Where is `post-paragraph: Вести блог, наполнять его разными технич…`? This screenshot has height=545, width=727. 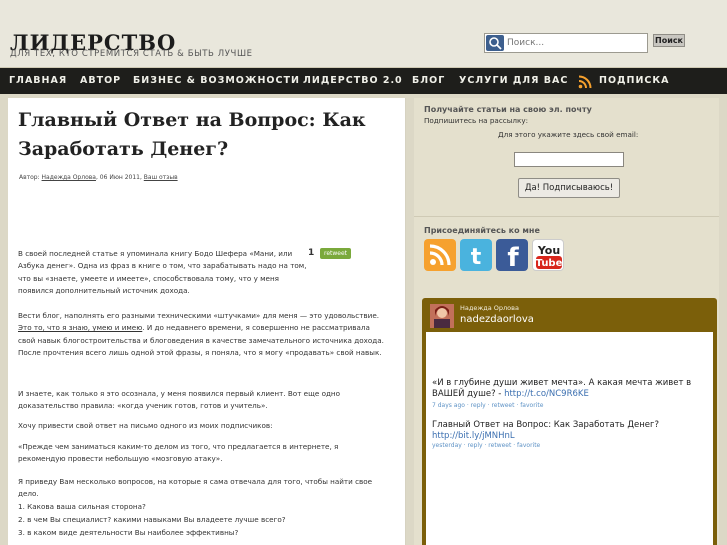 post-paragraph: Вести блог, наполнять его разными технич… is located at coordinates (203, 335).